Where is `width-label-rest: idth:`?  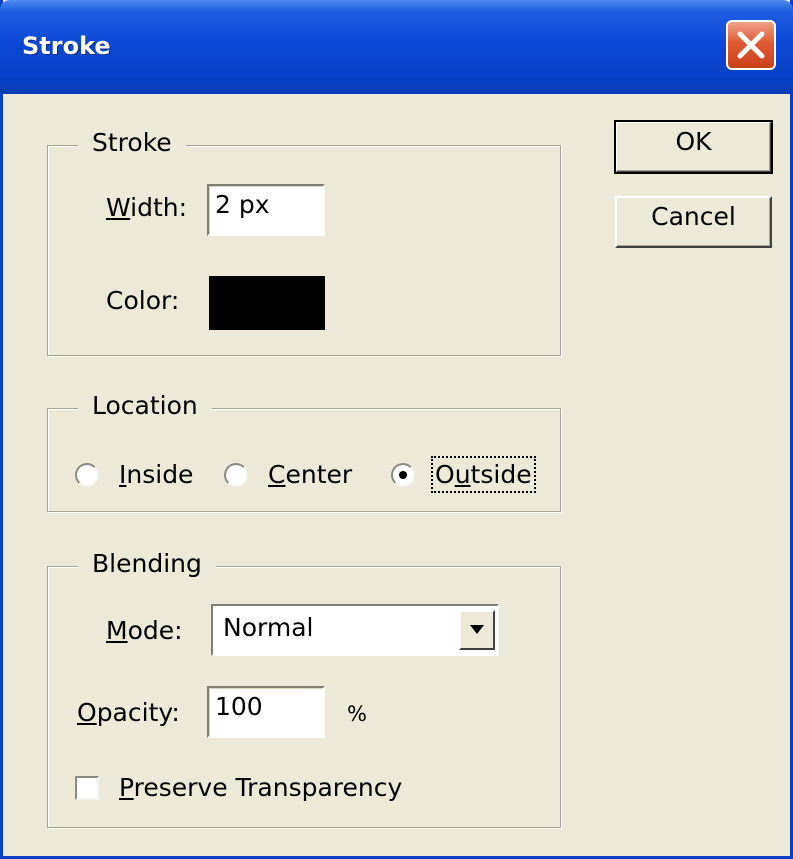 width-label-rest: idth: is located at coordinates (159, 207).